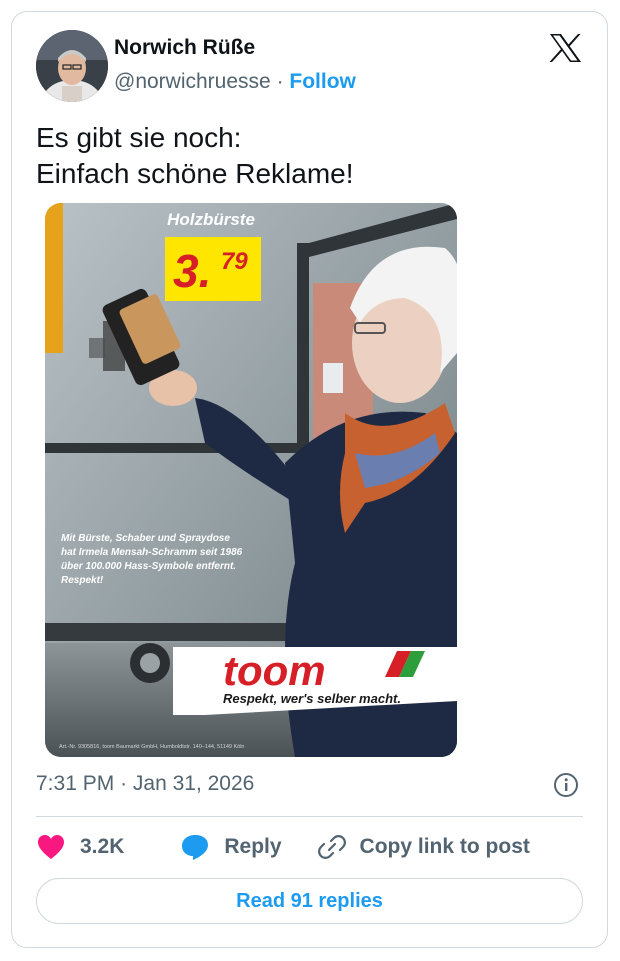 This screenshot has height=961, width=620. I want to click on ad-caption-line: Respekt!, so click(82, 580).